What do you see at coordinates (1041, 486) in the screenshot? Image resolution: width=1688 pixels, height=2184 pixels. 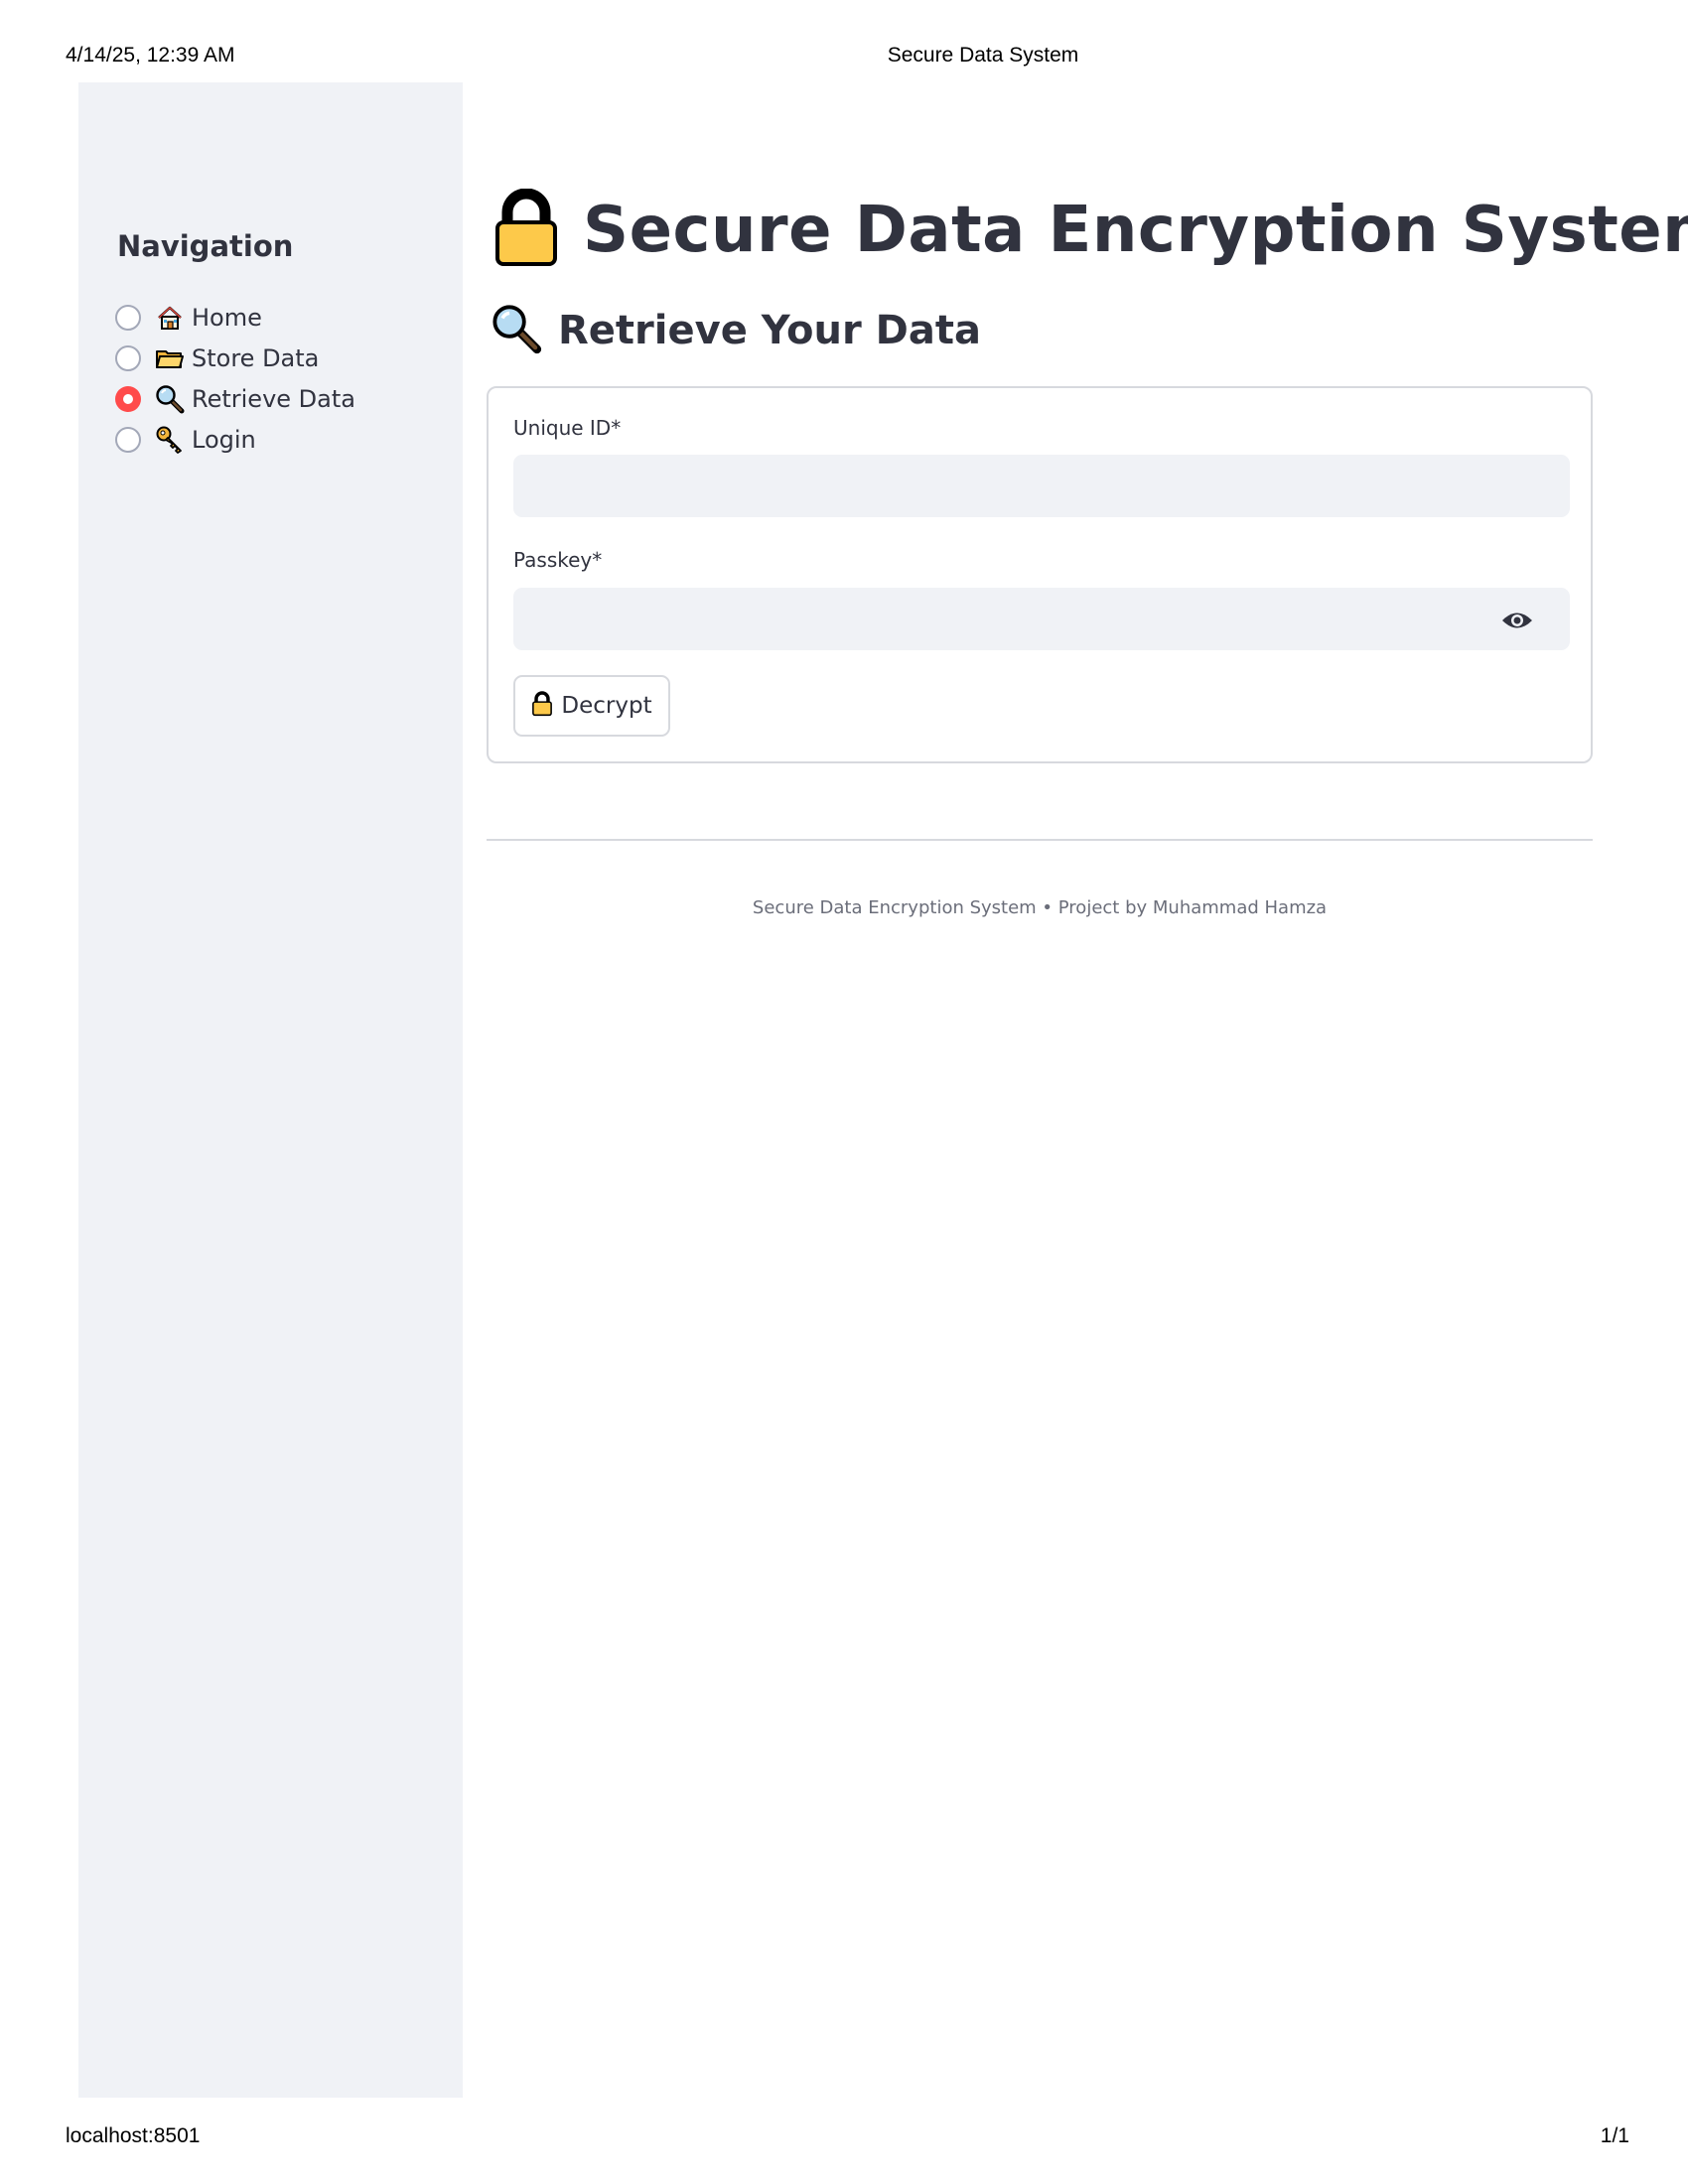 I see `unique-id-input` at bounding box center [1041, 486].